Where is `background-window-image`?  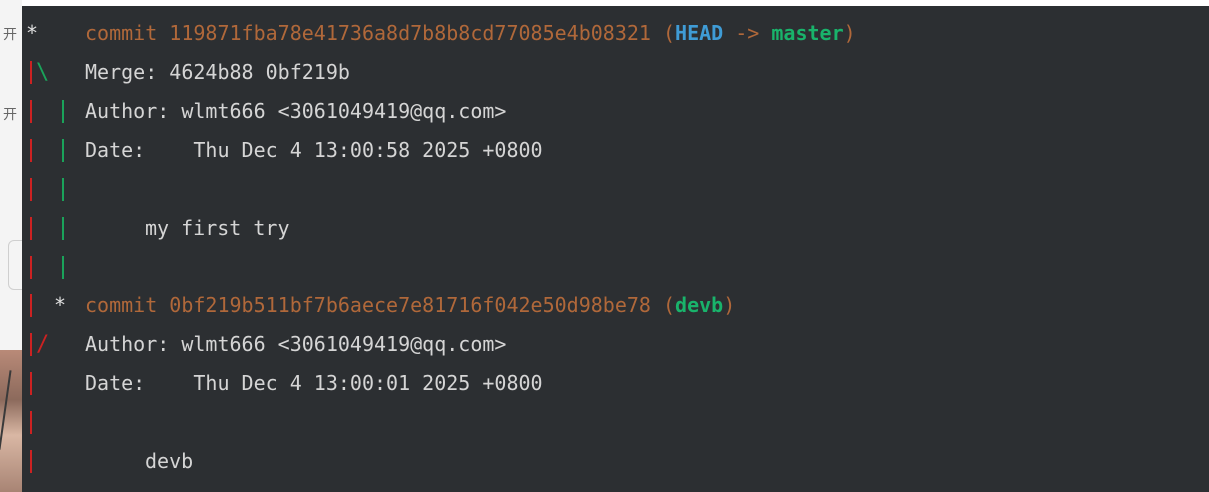 background-window-image is located at coordinates (11, 421).